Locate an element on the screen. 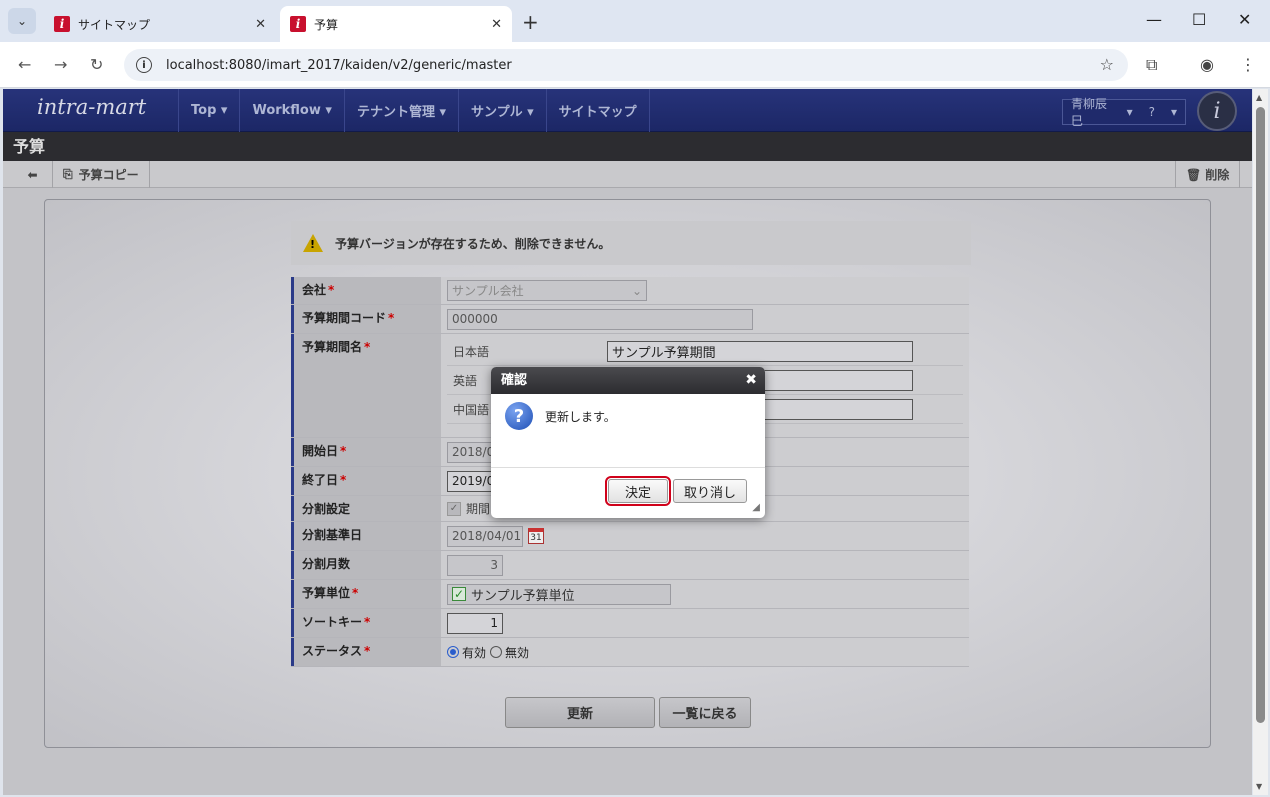 The image size is (1270, 797). status-inactive-label: 無効 is located at coordinates (517, 652).